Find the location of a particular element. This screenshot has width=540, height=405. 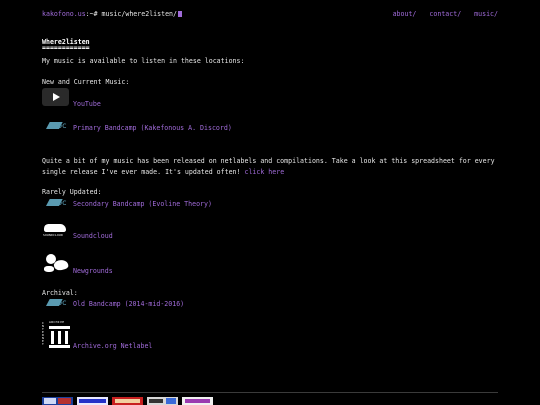

nav-contact-link: contact/ is located at coordinates (445, 14).